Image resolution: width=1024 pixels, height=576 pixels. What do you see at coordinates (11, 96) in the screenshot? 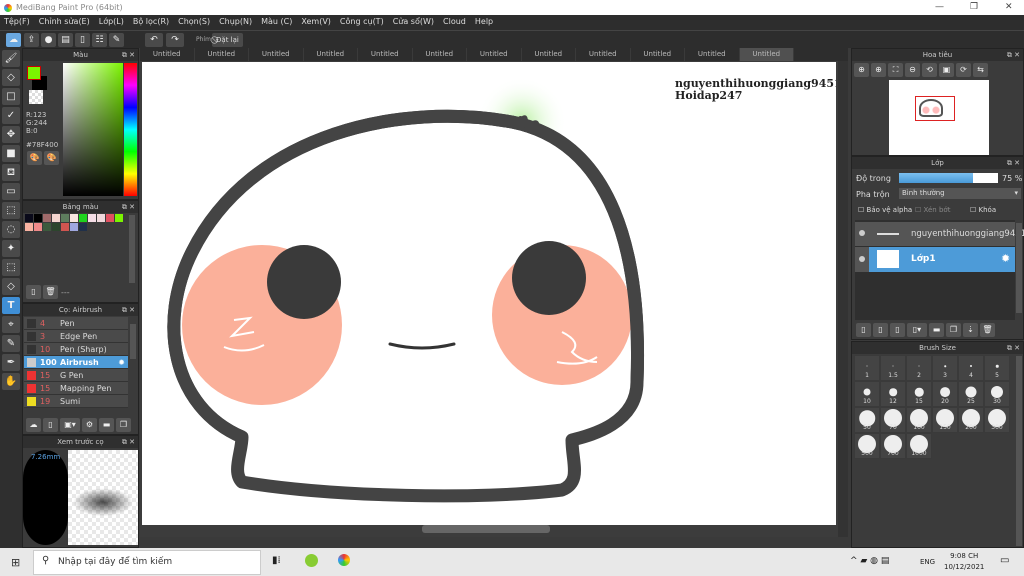
I see `rectangle-tool-icon: □` at bounding box center [11, 96].